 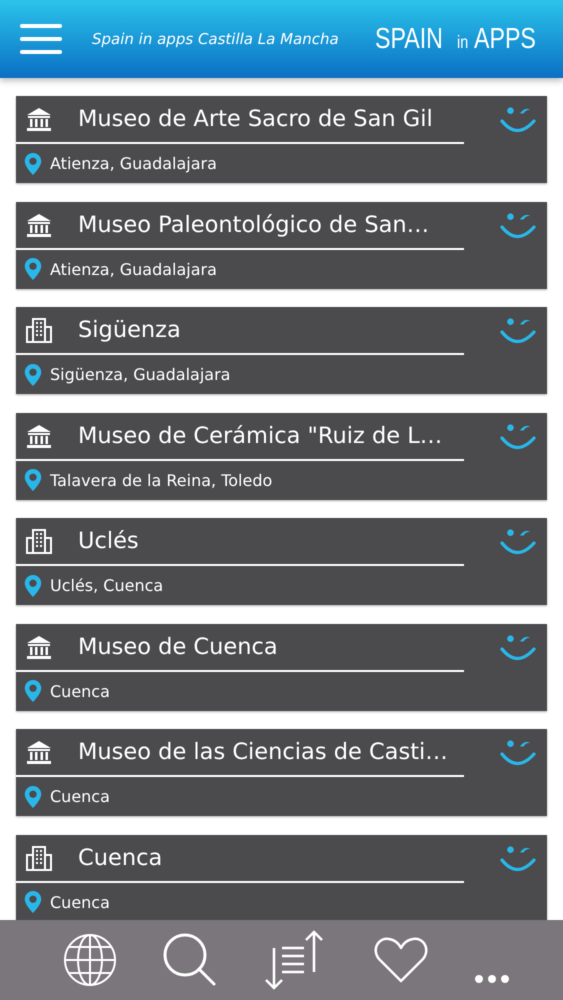 What do you see at coordinates (41, 39) in the screenshot?
I see `menu-icon` at bounding box center [41, 39].